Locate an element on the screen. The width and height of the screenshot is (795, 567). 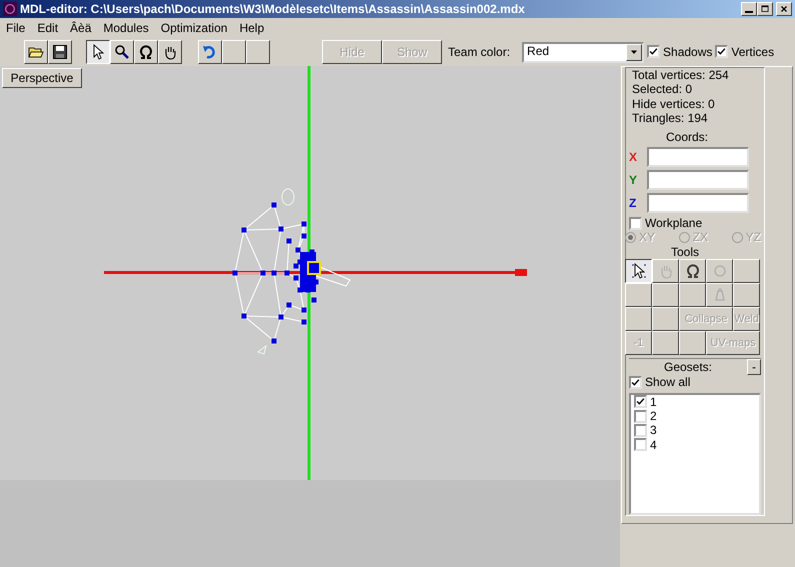
maximize-button is located at coordinates (765, 9).